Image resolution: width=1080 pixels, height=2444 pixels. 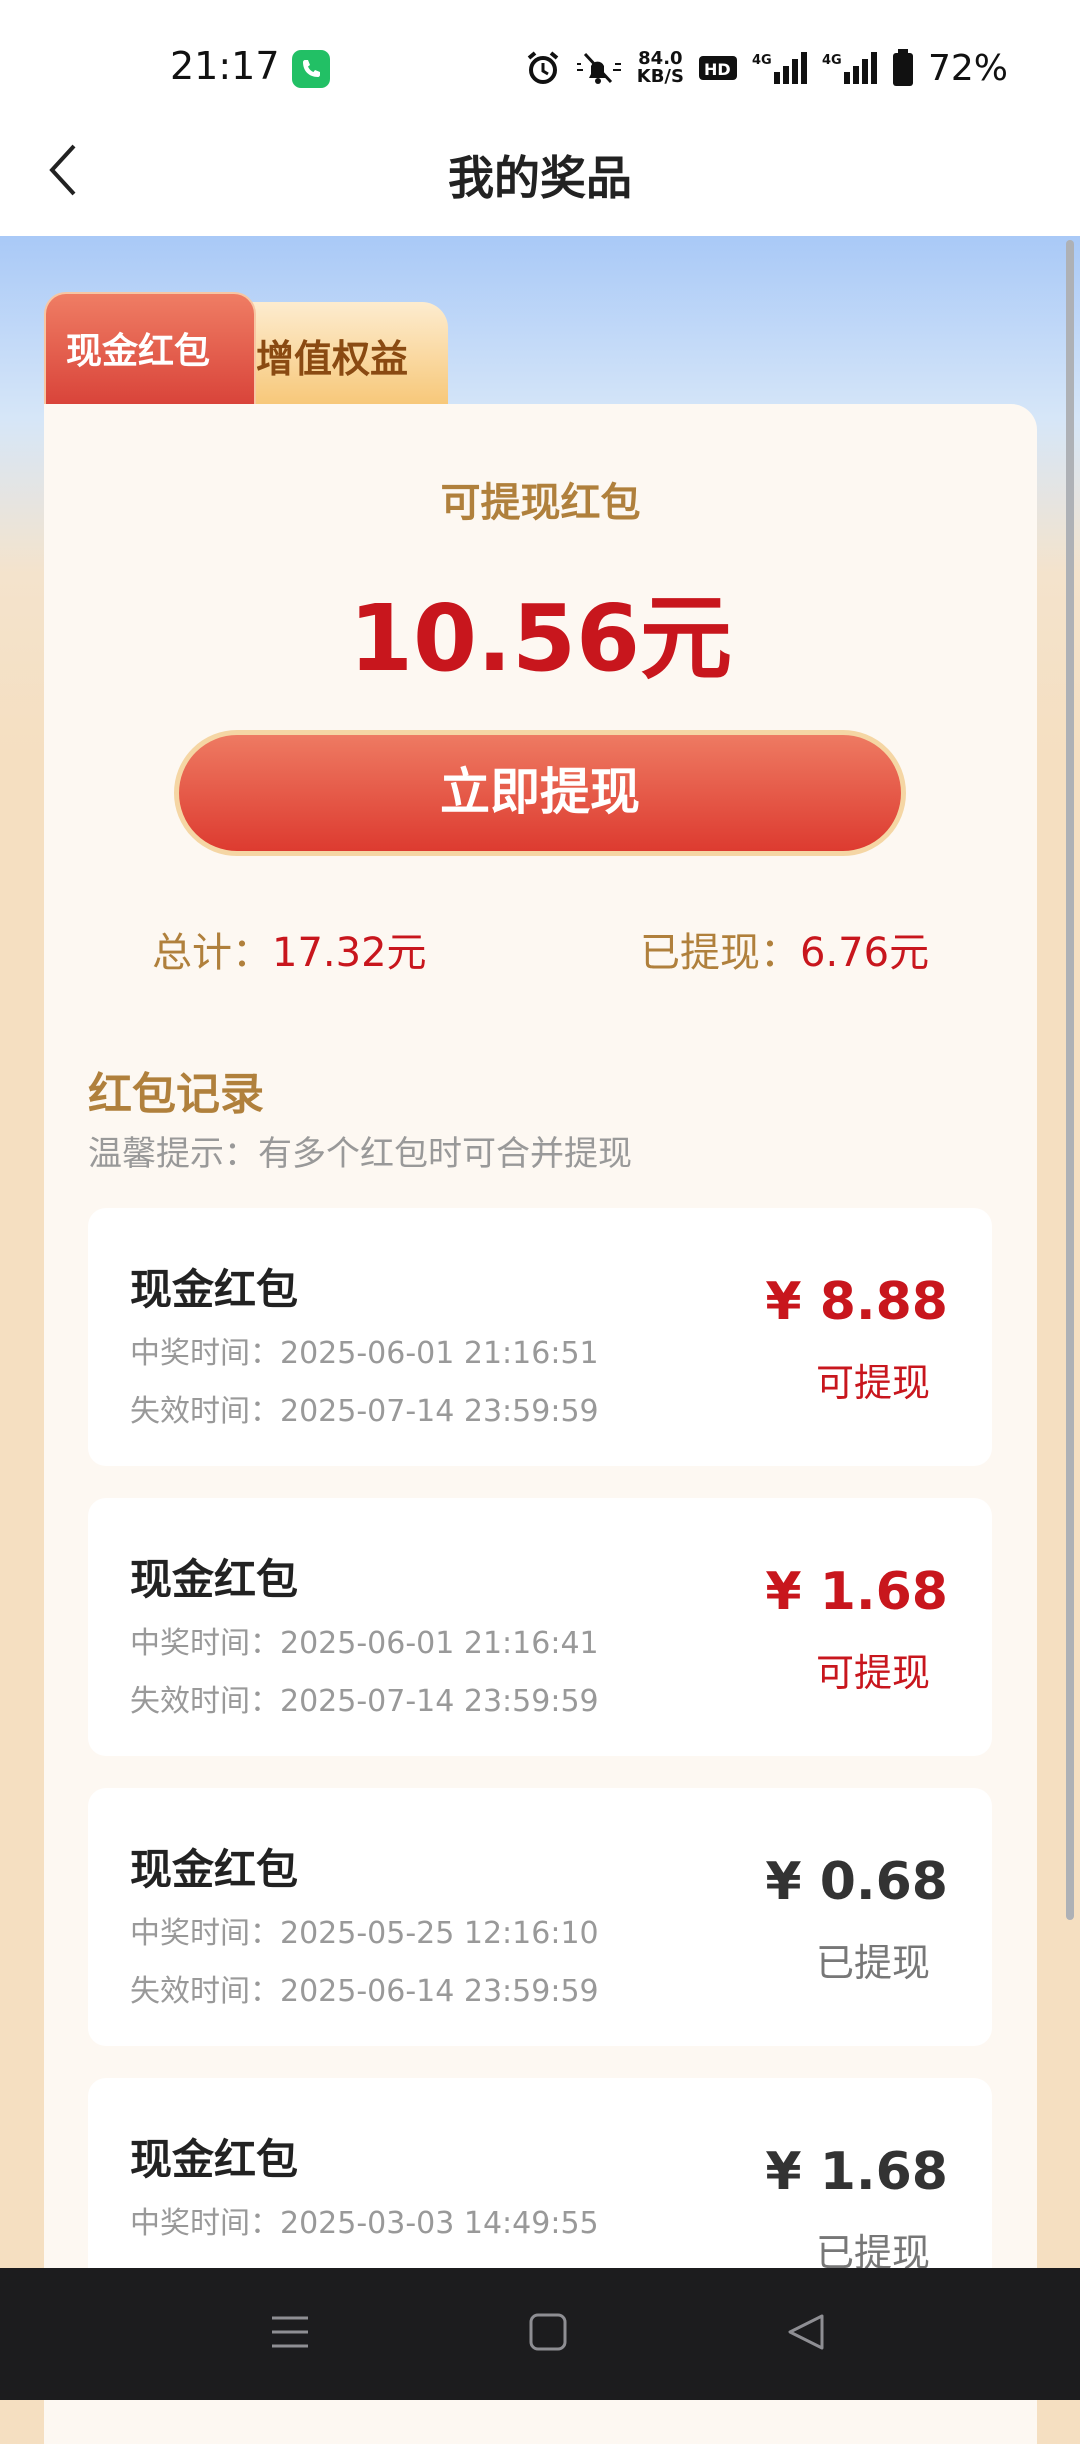 What do you see at coordinates (967, 68) in the screenshot?
I see `battery-percent: 72%` at bounding box center [967, 68].